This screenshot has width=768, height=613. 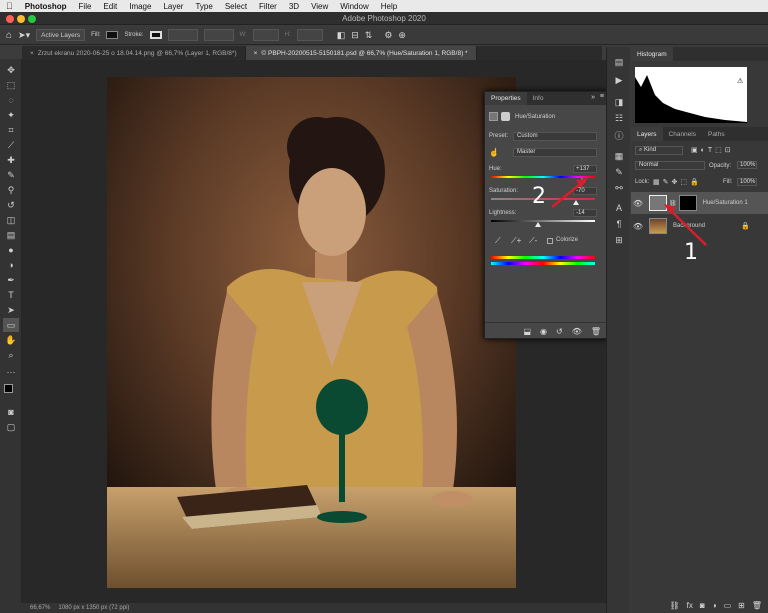 What do you see at coordinates (629, 212) in the screenshot?
I see `annotation-arrows` at bounding box center [629, 212].